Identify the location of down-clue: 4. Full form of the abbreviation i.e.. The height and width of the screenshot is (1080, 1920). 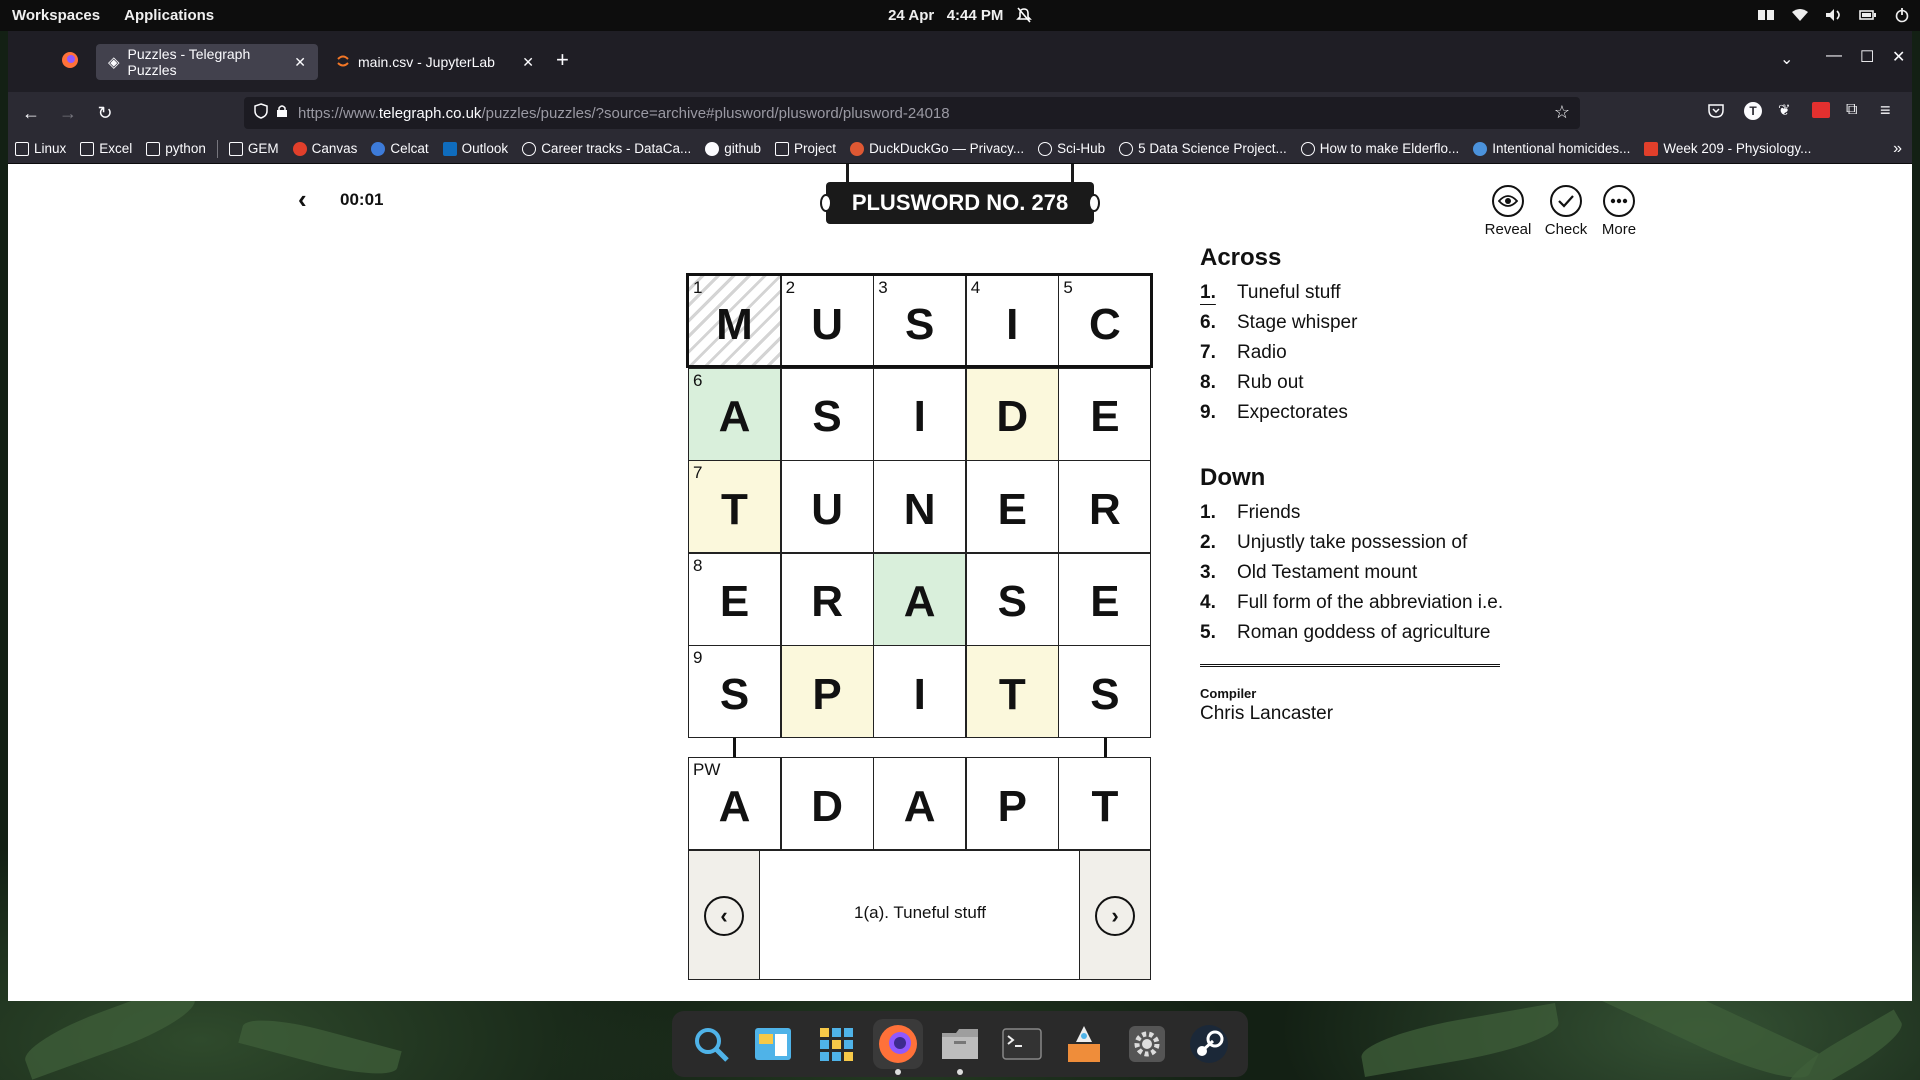
(1355, 603).